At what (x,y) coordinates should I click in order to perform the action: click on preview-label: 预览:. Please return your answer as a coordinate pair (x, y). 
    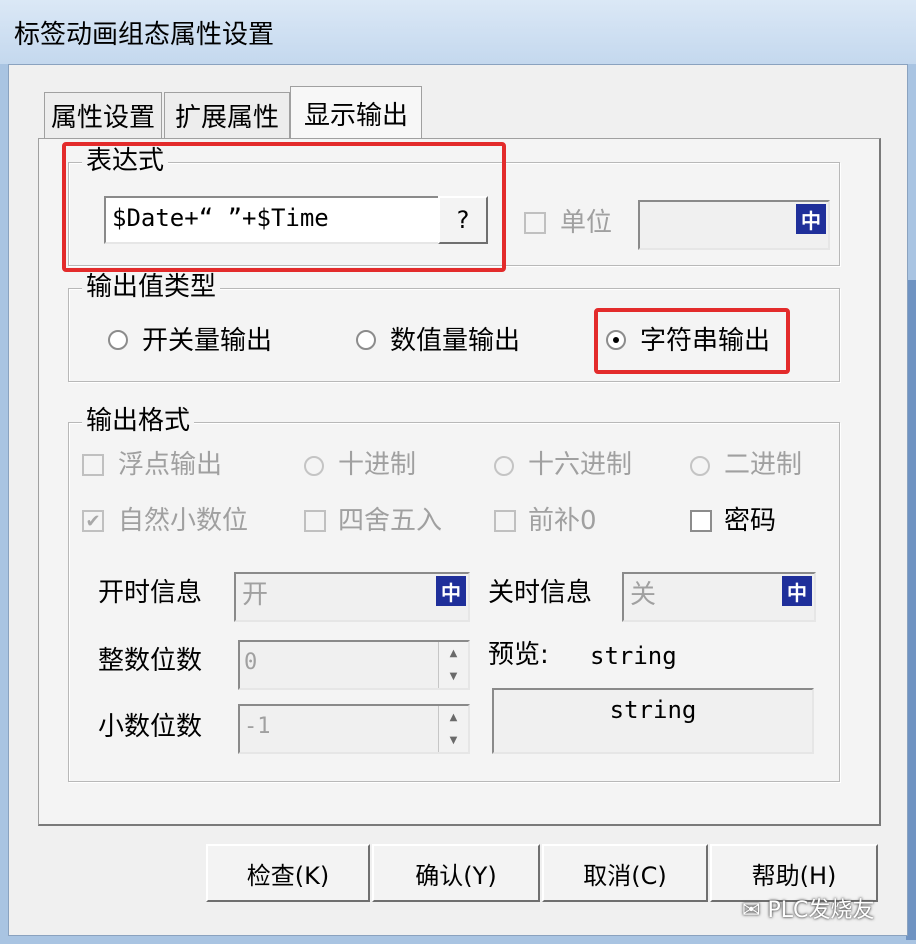
    Looking at the image, I should click on (518, 655).